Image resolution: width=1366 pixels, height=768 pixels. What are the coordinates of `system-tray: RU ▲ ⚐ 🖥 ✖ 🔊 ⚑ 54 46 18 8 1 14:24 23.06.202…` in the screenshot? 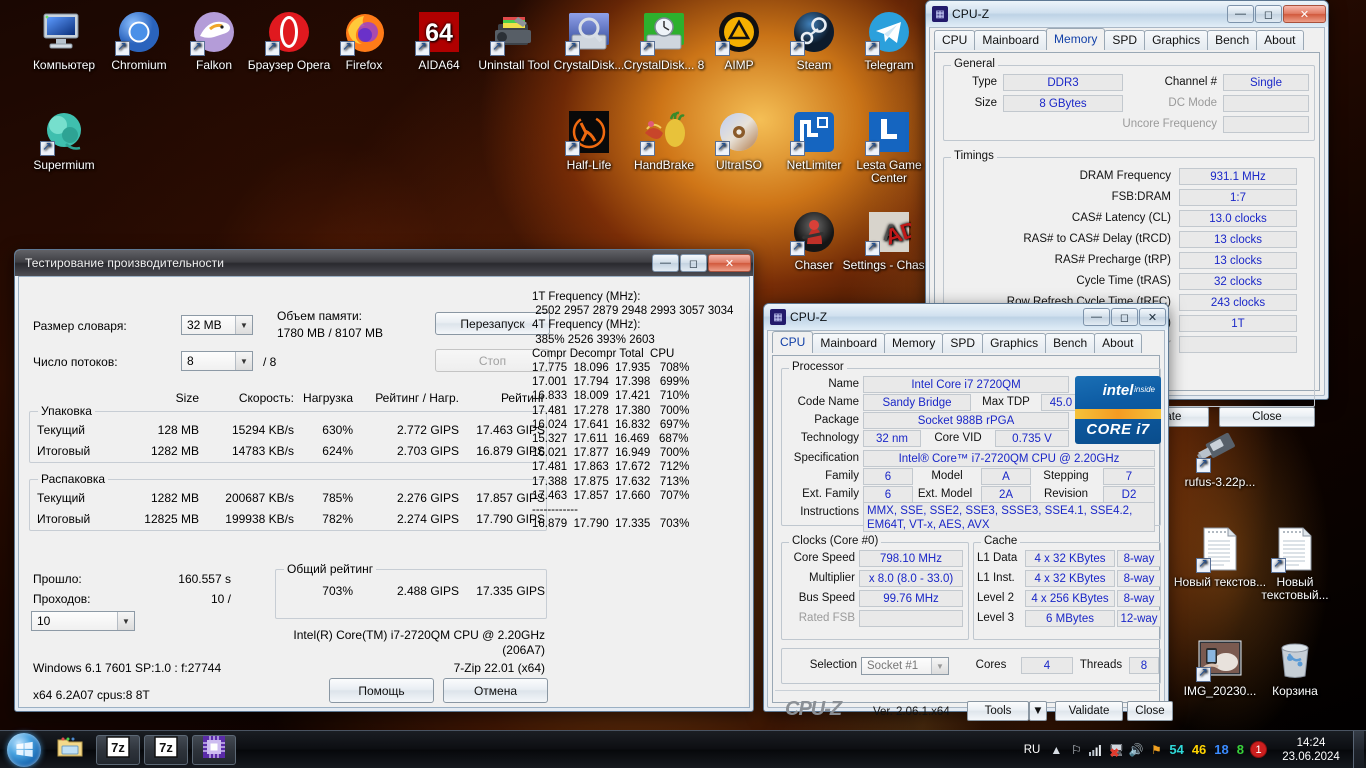 It's located at (1192, 749).